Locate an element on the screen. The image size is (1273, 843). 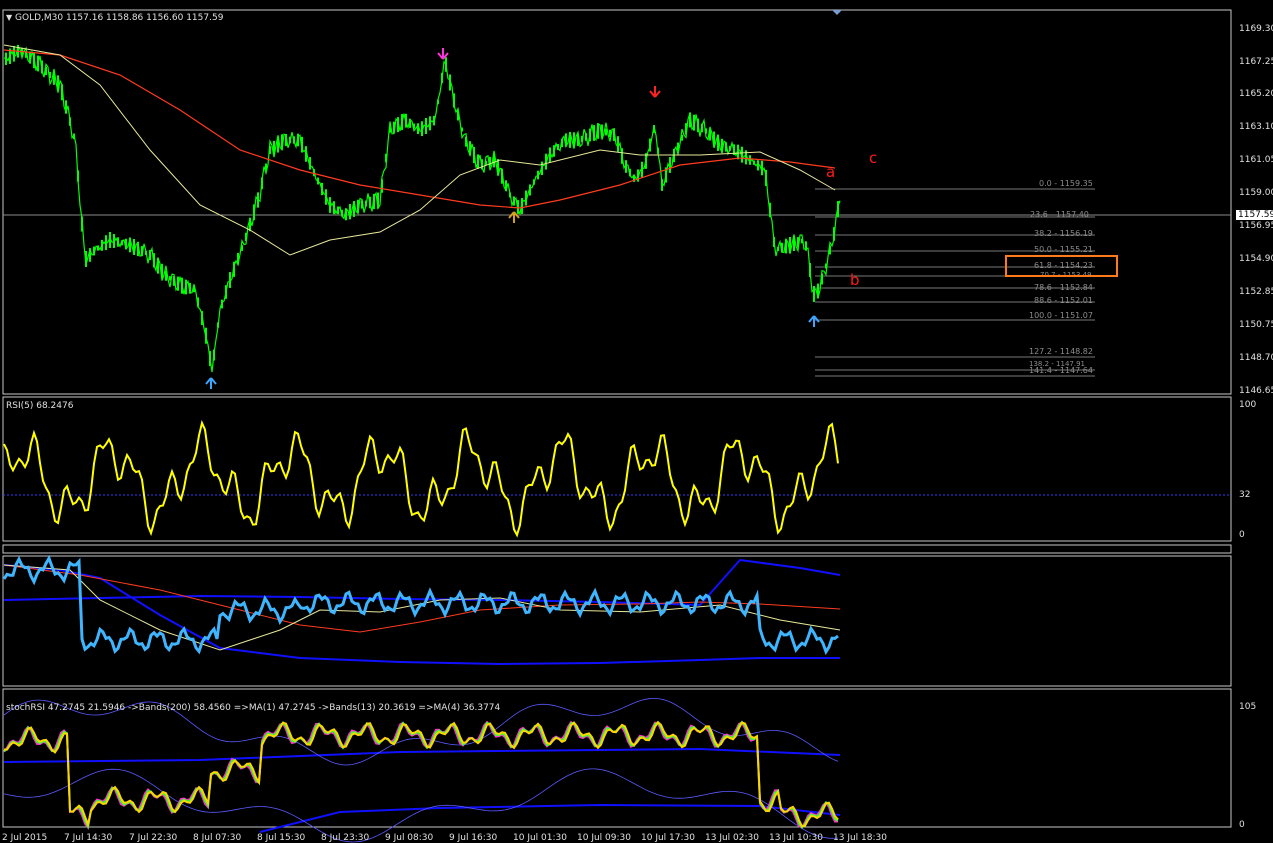
time-tick: 7 Jul 22:30 is located at coordinates (153, 838).